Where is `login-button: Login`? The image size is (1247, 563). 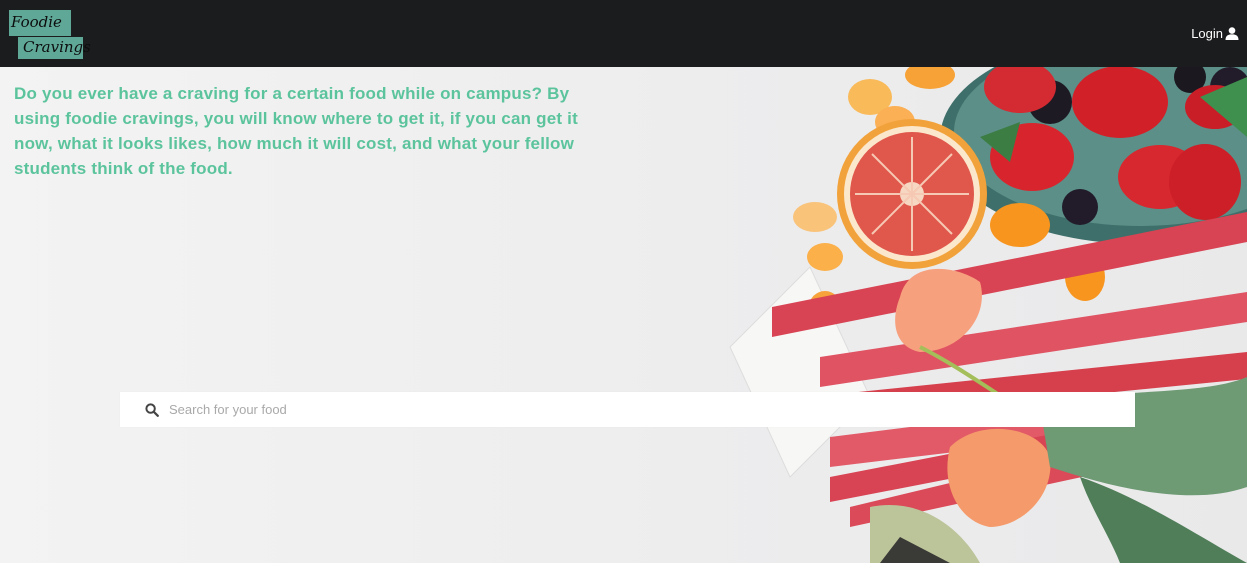
login-button: Login is located at coordinates (1215, 33).